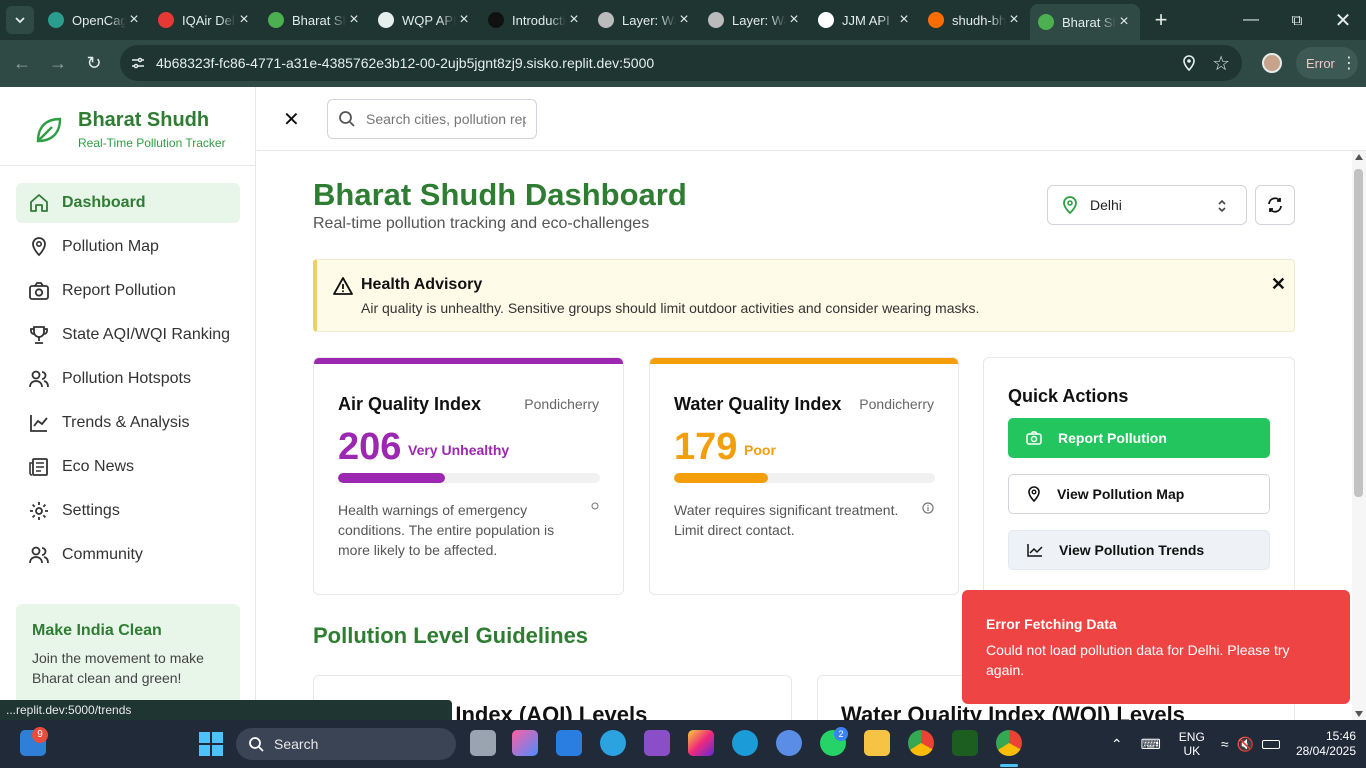 The height and width of the screenshot is (768, 1366). I want to click on sidebar-item-report-pollution: Report Pollution, so click(128, 291).